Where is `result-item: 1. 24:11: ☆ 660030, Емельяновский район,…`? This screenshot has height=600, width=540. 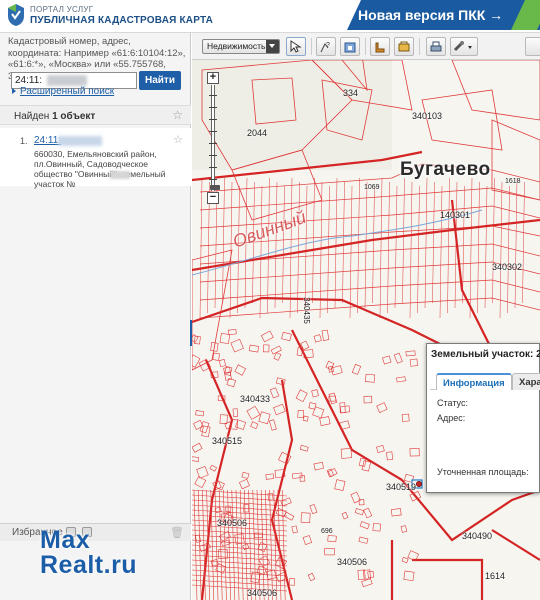 result-item: 1. 24:11: ☆ 660030, Емельяновский район,… is located at coordinates (95, 158).